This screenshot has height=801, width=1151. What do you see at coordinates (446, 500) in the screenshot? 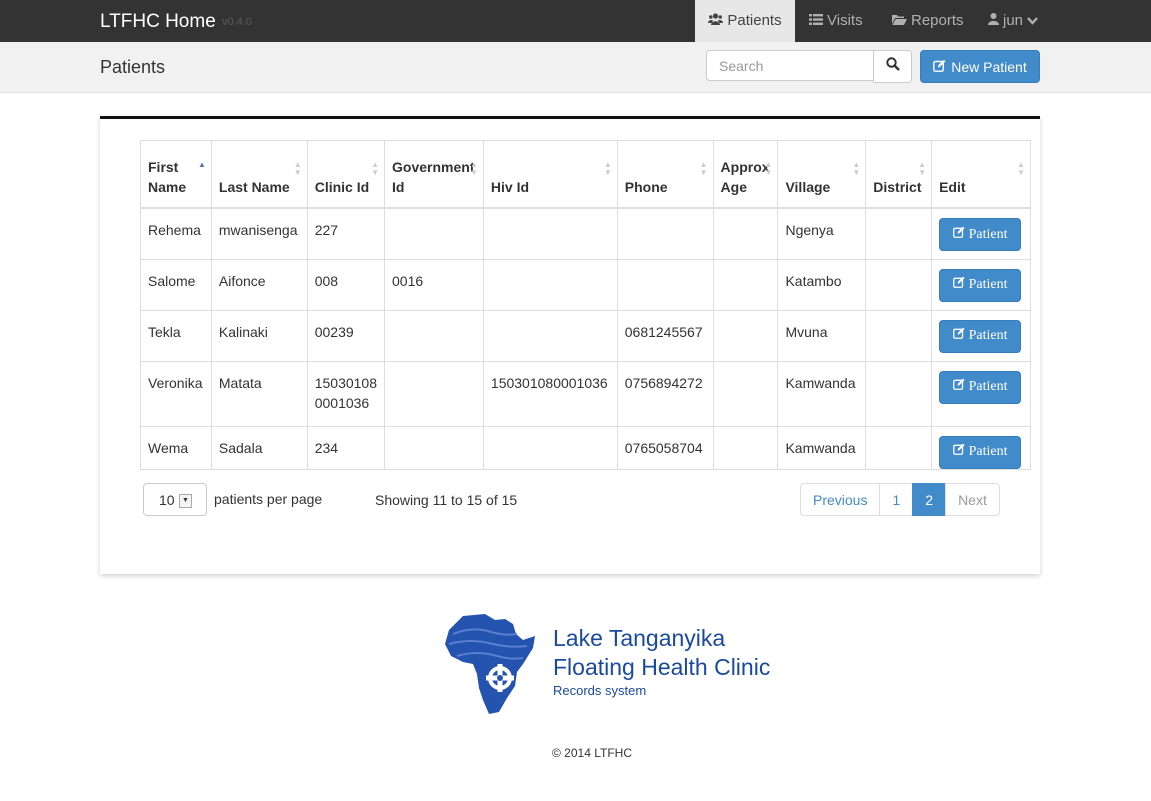
I see `showing-count: Showing 11 to 15 of 15` at bounding box center [446, 500].